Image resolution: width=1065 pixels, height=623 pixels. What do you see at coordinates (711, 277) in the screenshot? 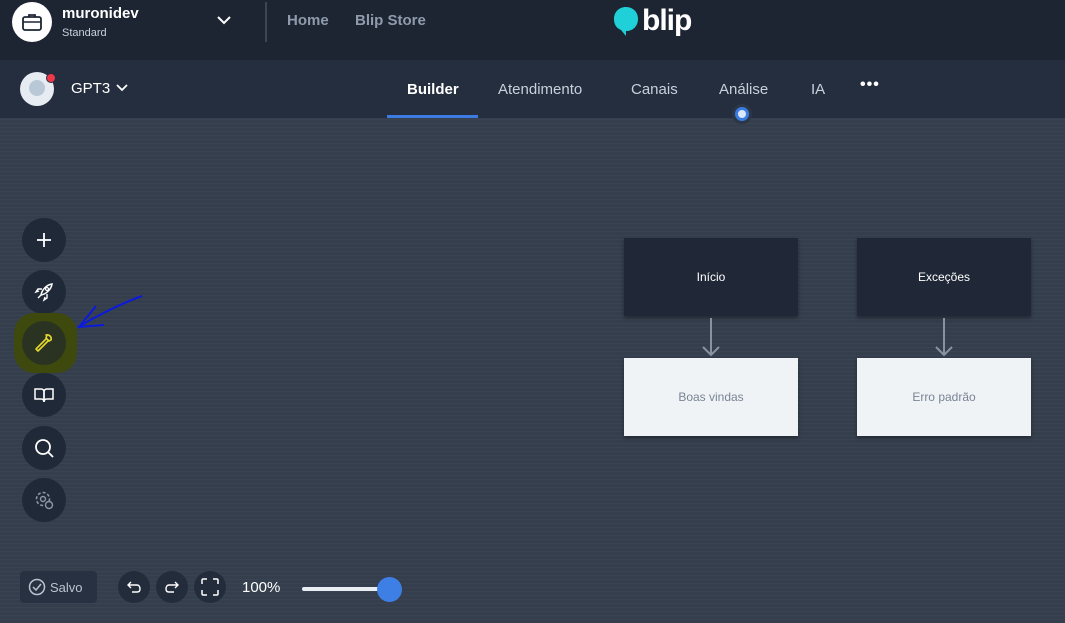
I see `block-inicio: Início` at bounding box center [711, 277].